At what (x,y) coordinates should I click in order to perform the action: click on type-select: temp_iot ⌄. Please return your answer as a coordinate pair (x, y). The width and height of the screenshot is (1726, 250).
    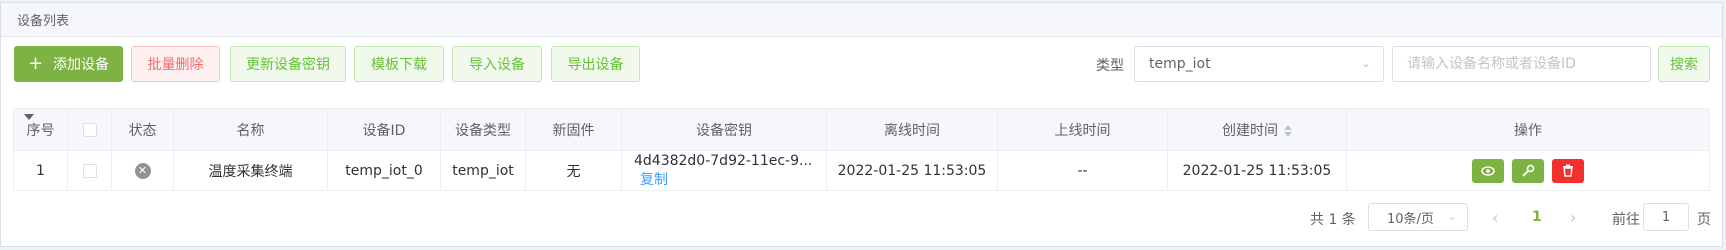
    Looking at the image, I should click on (1259, 64).